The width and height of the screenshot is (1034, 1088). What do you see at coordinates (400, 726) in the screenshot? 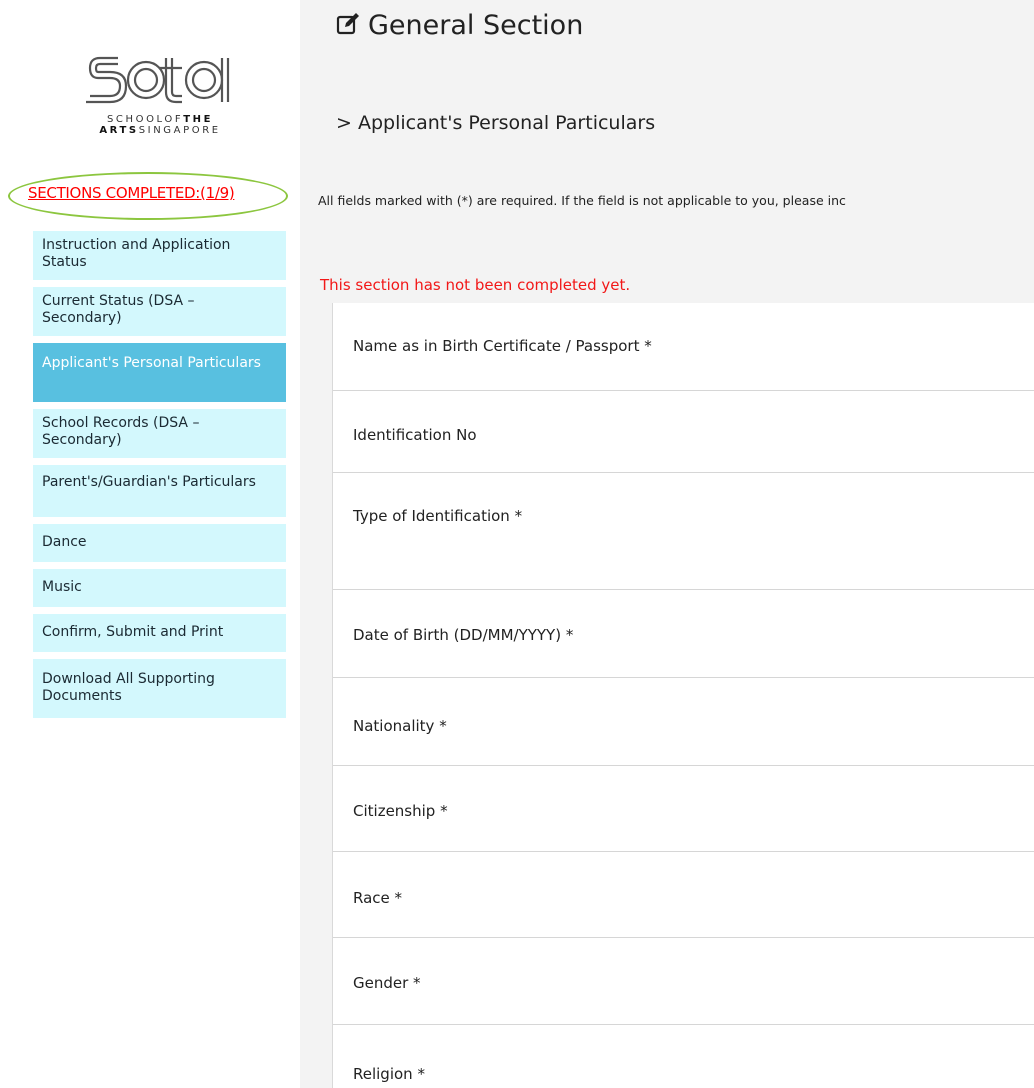
I see `field-label: Nationality *` at bounding box center [400, 726].